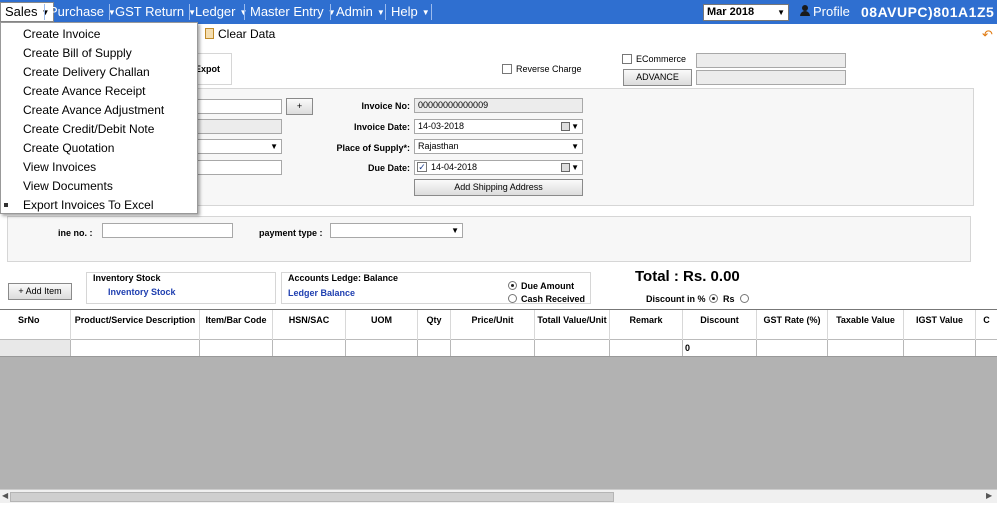  I want to click on col-gst-rate: GST Rate (%), so click(792, 325).